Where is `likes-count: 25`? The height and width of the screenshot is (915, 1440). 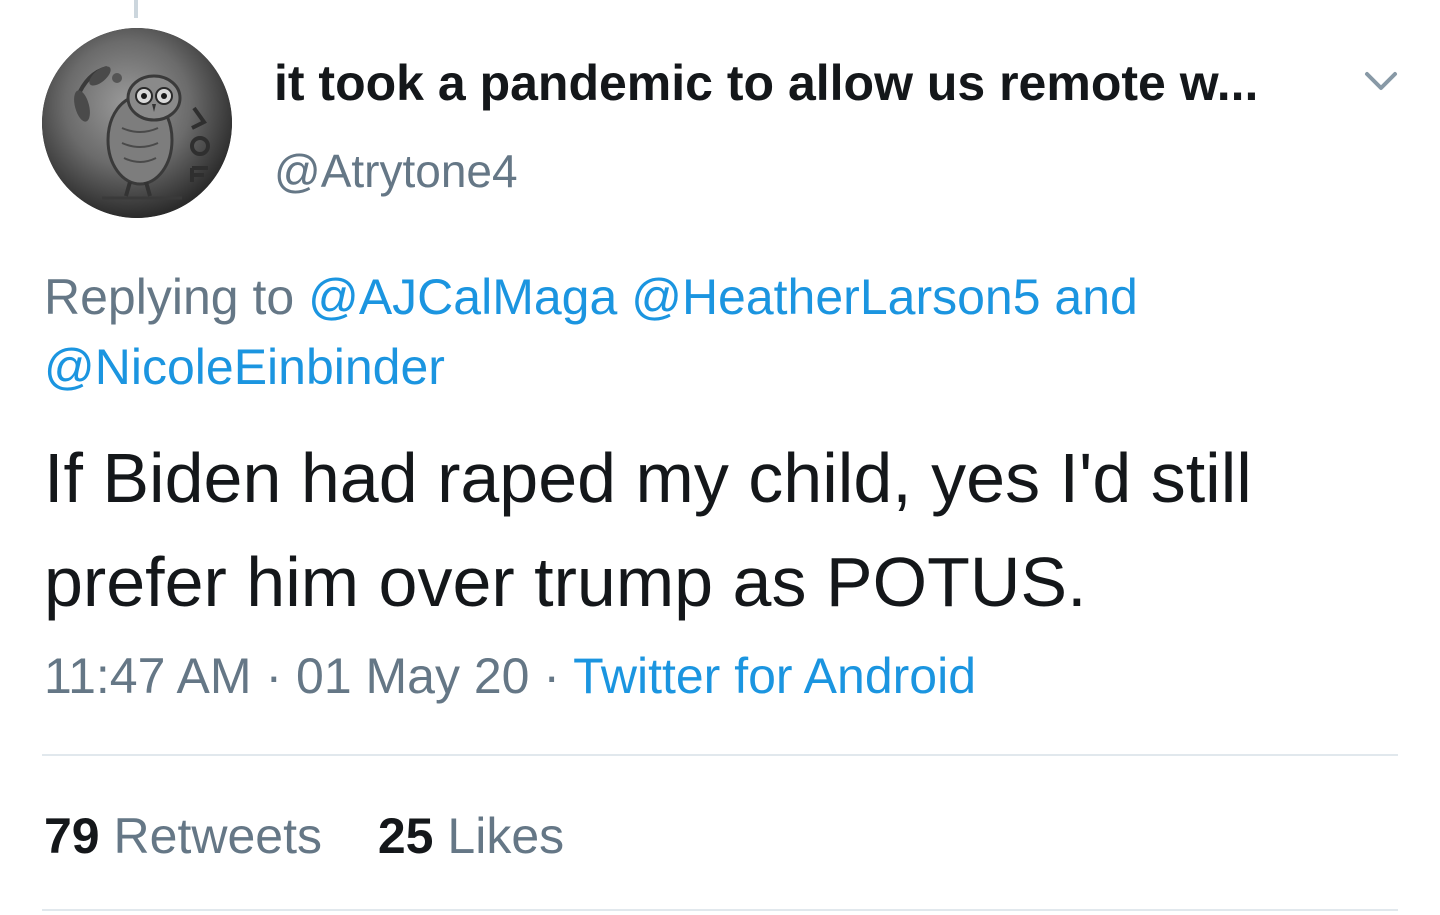
likes-count: 25 is located at coordinates (405, 836).